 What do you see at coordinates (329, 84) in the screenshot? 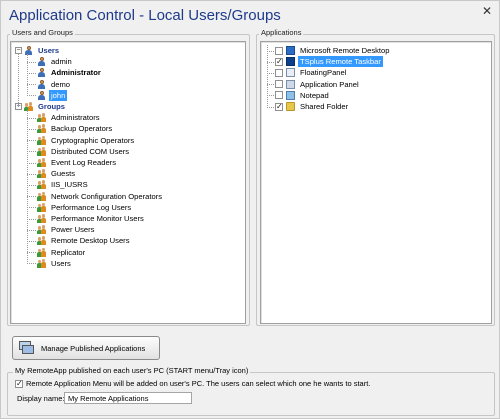
I see `application-item-label: Application Panel` at bounding box center [329, 84].